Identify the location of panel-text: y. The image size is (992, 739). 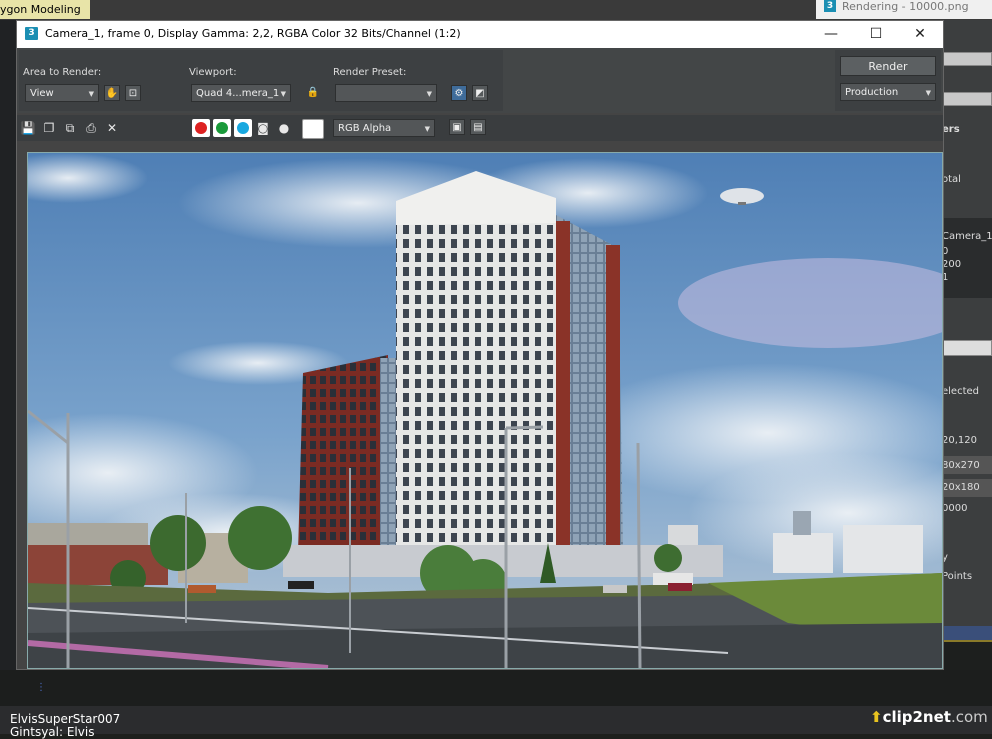
(945, 557).